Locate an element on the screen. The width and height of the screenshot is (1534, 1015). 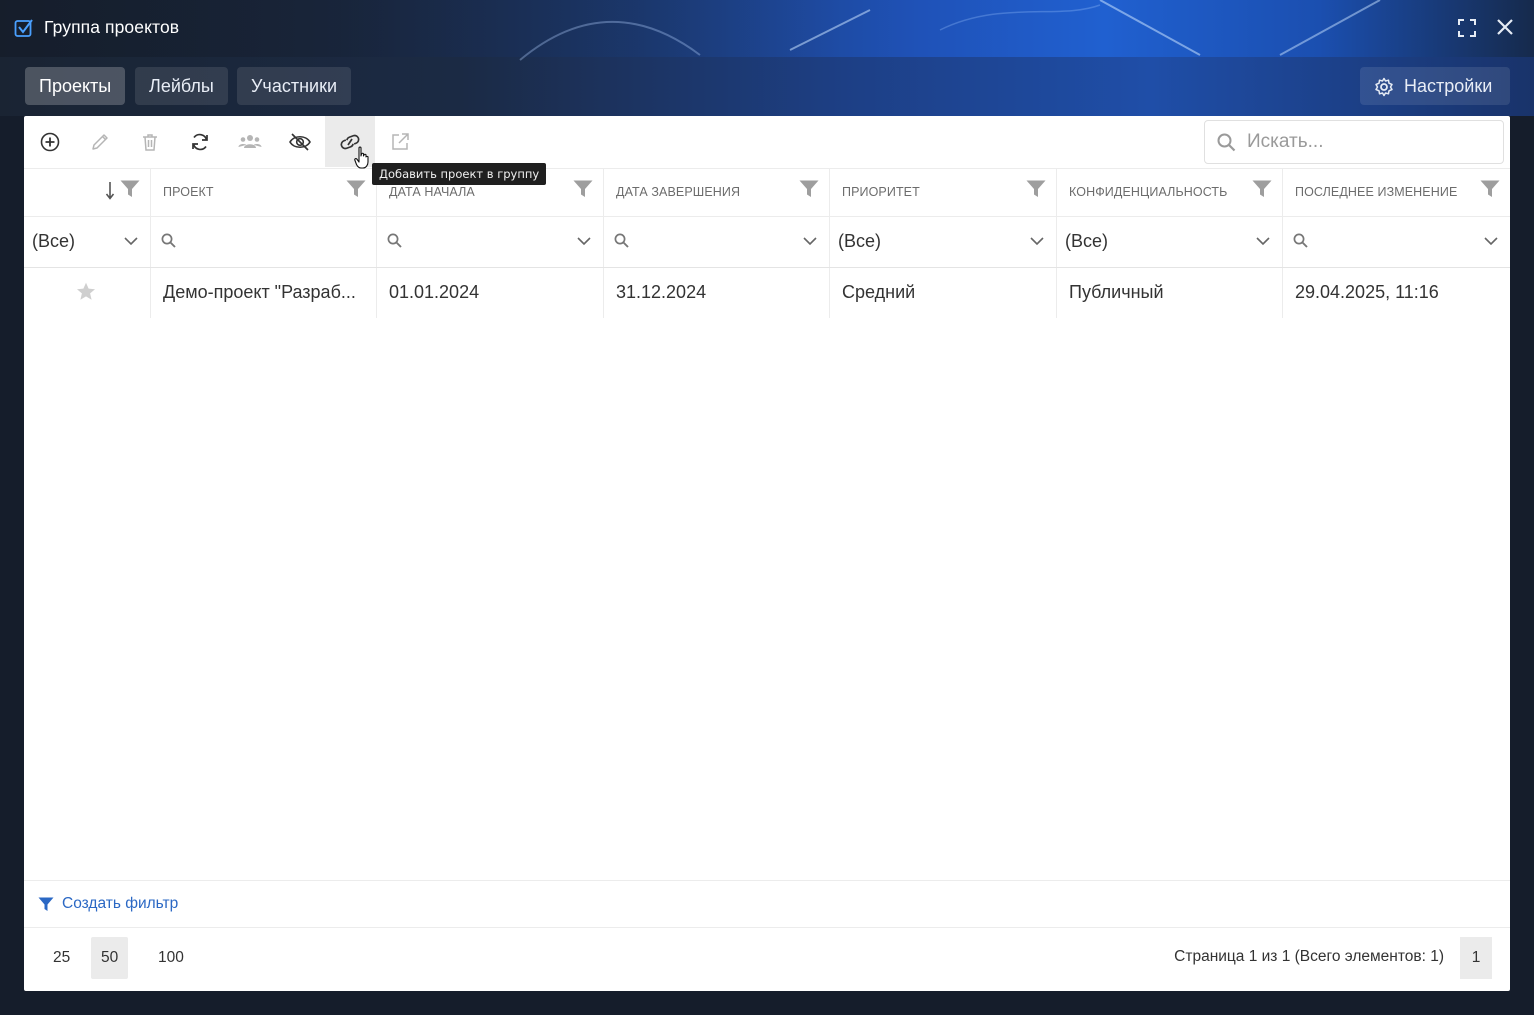
members-button is located at coordinates (250, 141).